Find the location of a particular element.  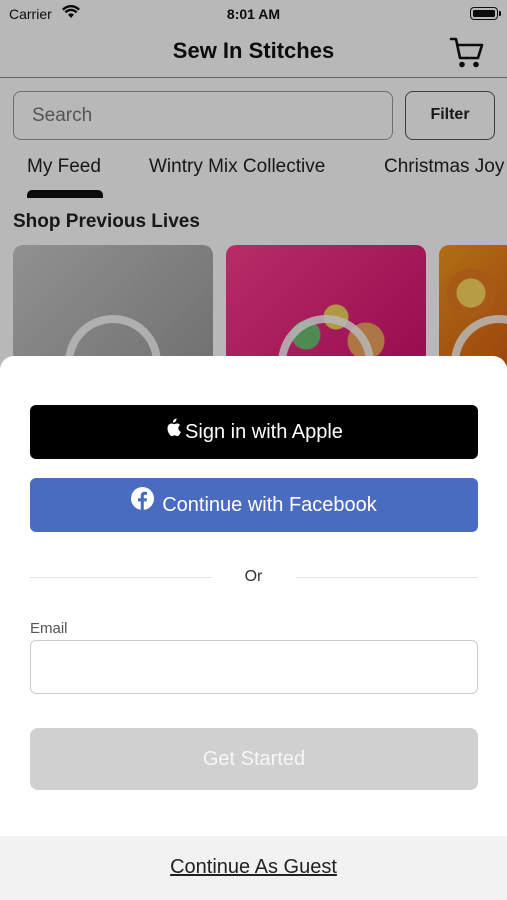

divider-line-right is located at coordinates (387, 577).